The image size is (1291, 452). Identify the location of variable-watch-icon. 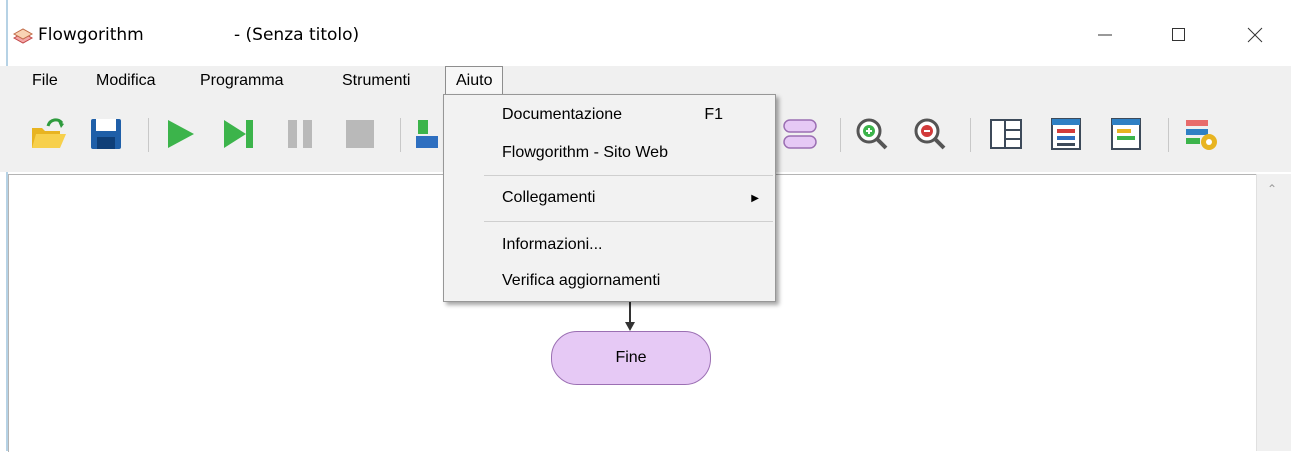
(1066, 134).